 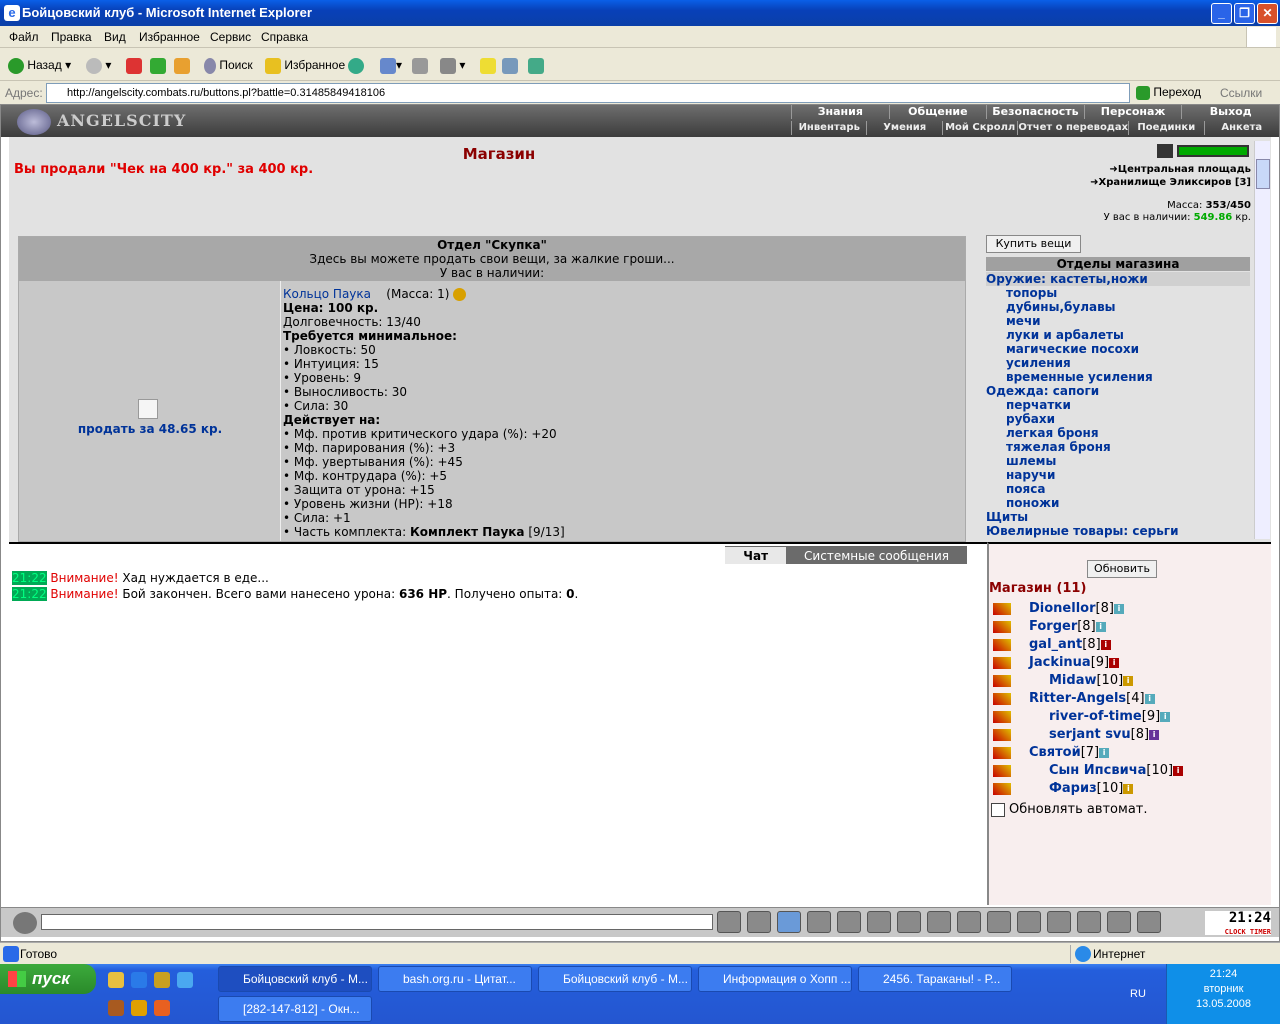 I want to click on user-name: Сын Ипсвича, so click(x=1097, y=770).